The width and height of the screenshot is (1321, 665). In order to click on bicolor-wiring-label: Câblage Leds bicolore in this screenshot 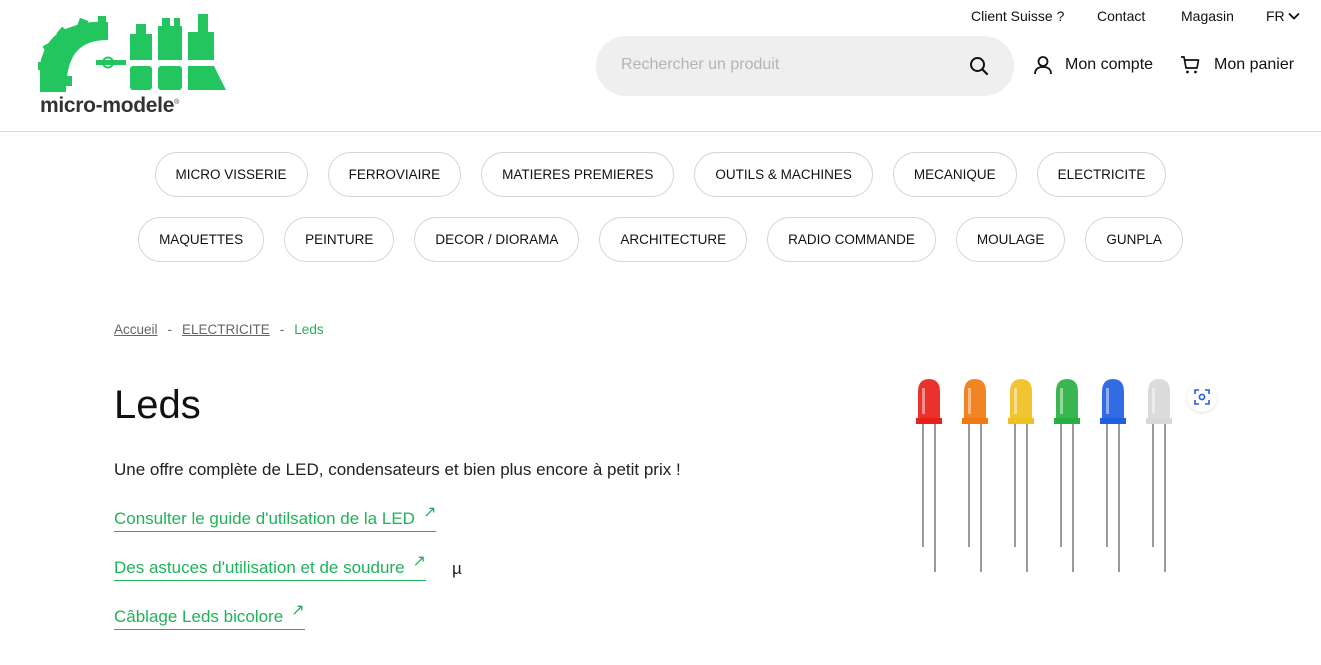, I will do `click(199, 616)`.